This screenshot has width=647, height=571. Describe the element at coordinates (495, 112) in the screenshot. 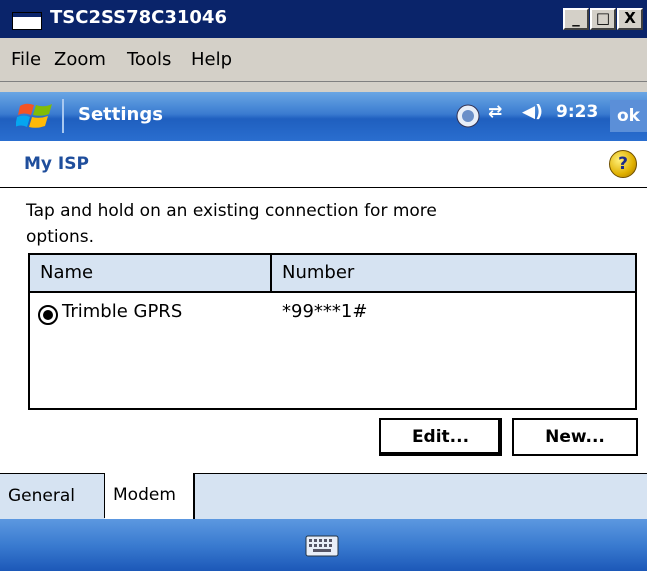

I see `connectivity-icon: ⇄` at that location.